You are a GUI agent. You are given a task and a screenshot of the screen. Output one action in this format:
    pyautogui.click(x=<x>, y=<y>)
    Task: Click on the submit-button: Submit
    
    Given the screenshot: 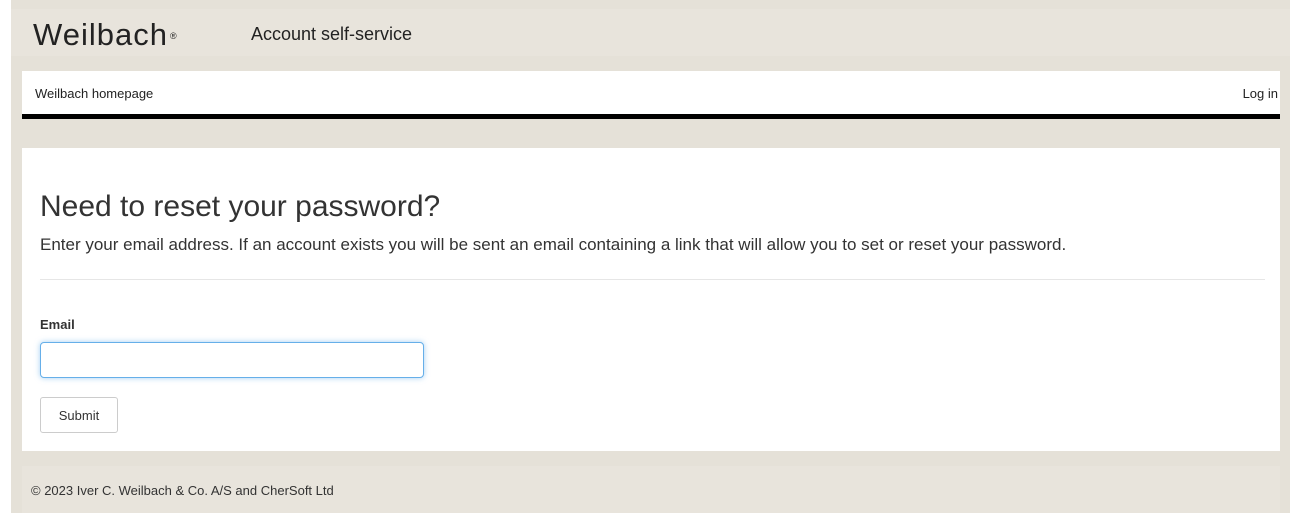 What is the action you would take?
    pyautogui.click(x=79, y=415)
    